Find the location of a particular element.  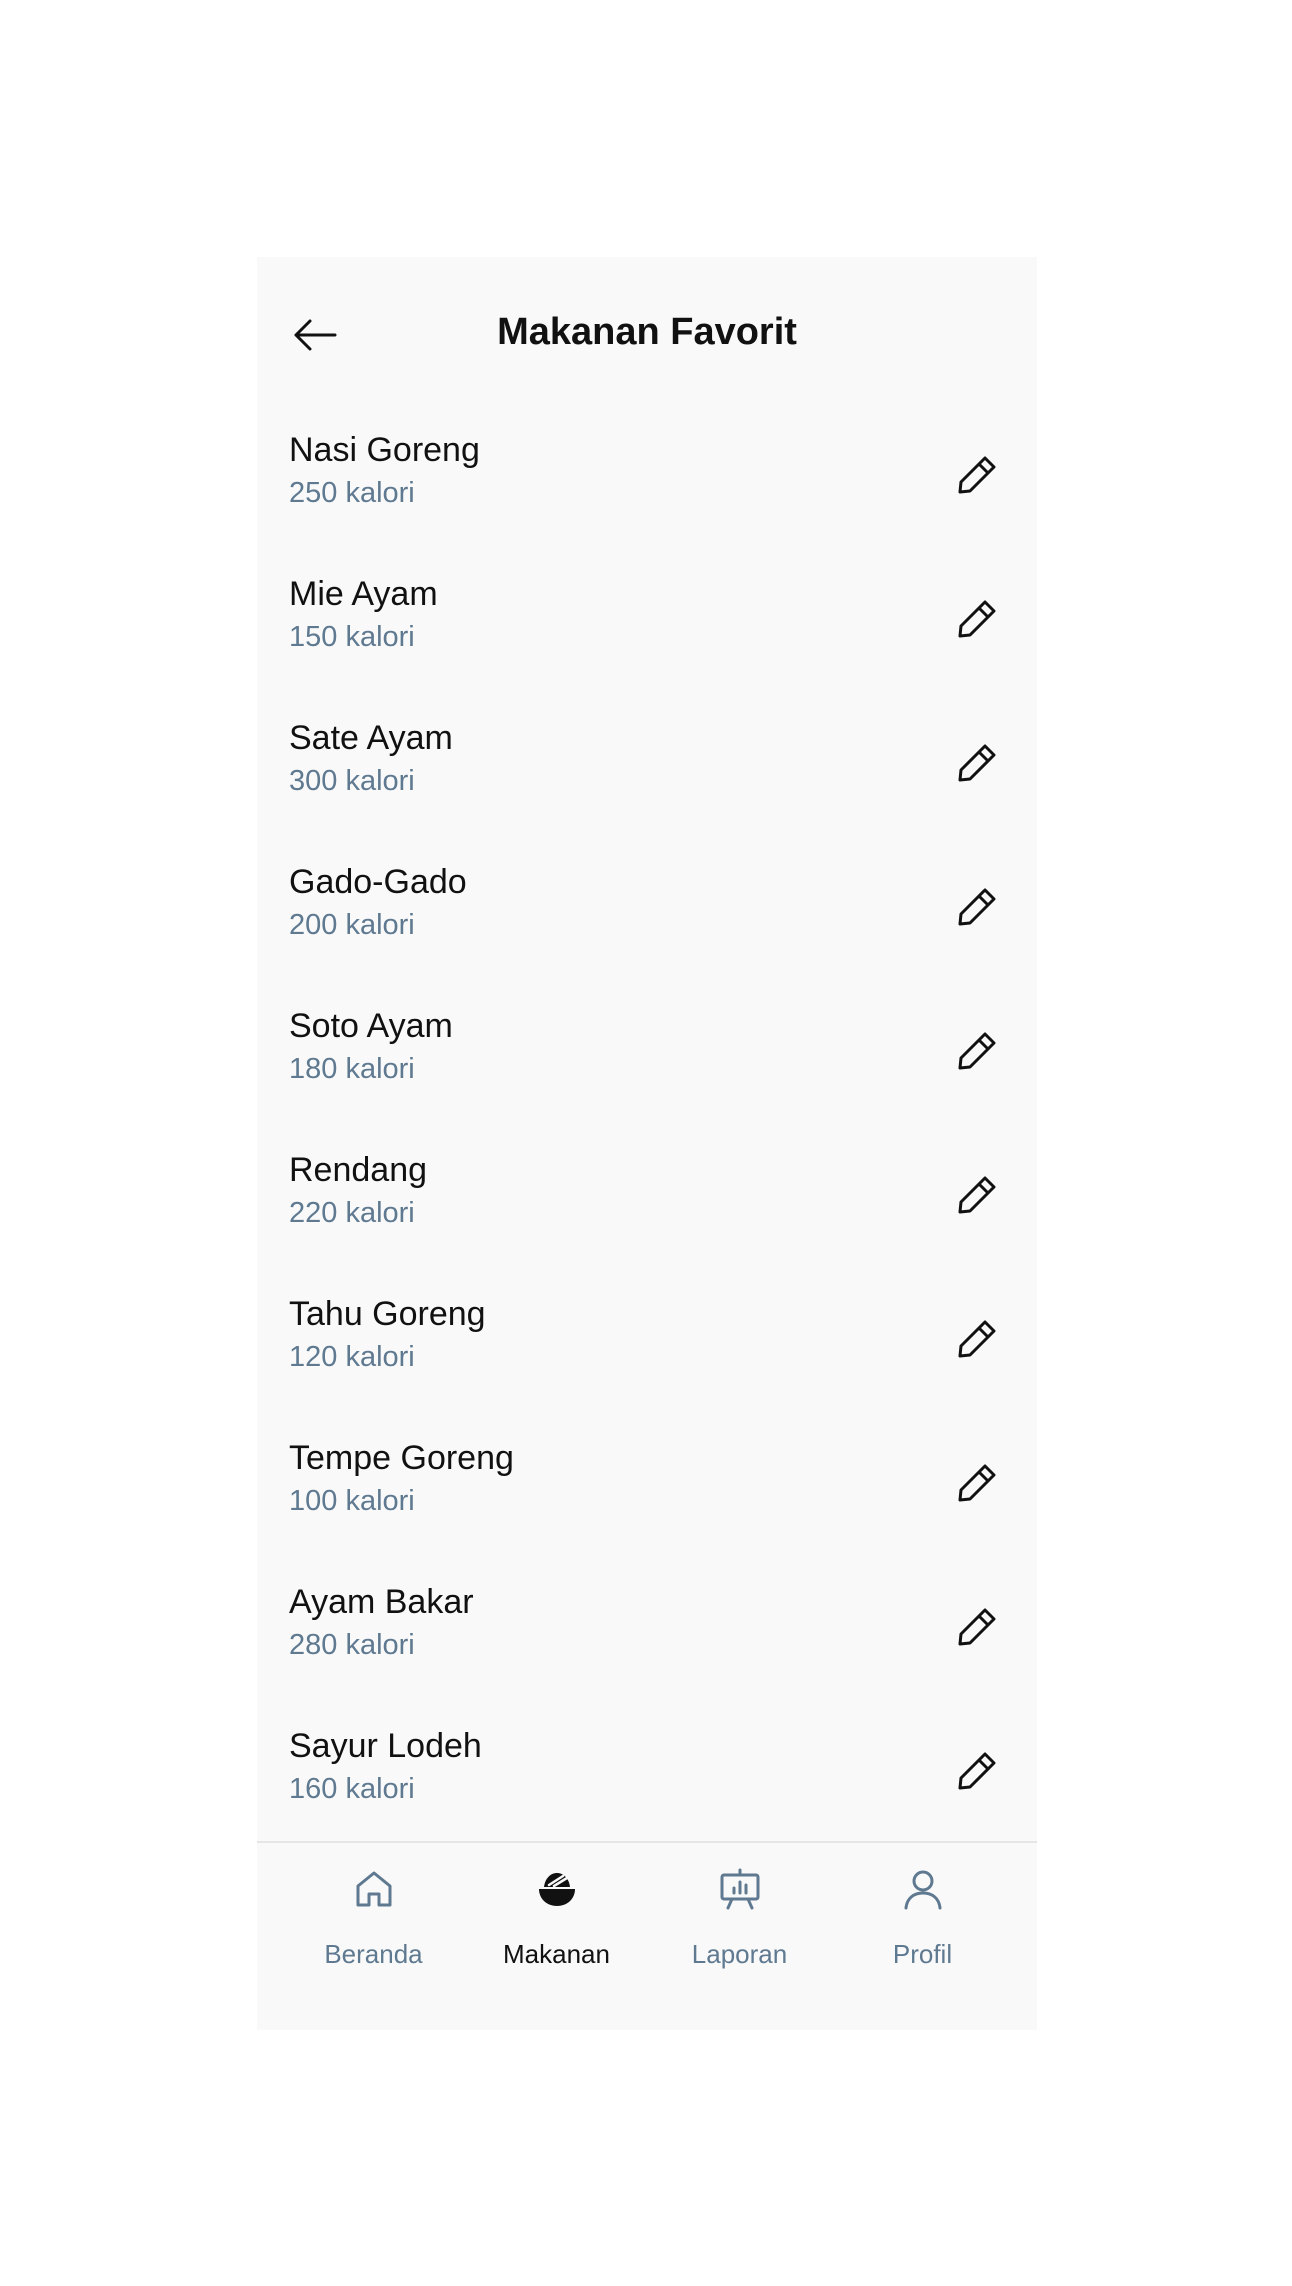

food-name: Ayam Bakar is located at coordinates (381, 1602).